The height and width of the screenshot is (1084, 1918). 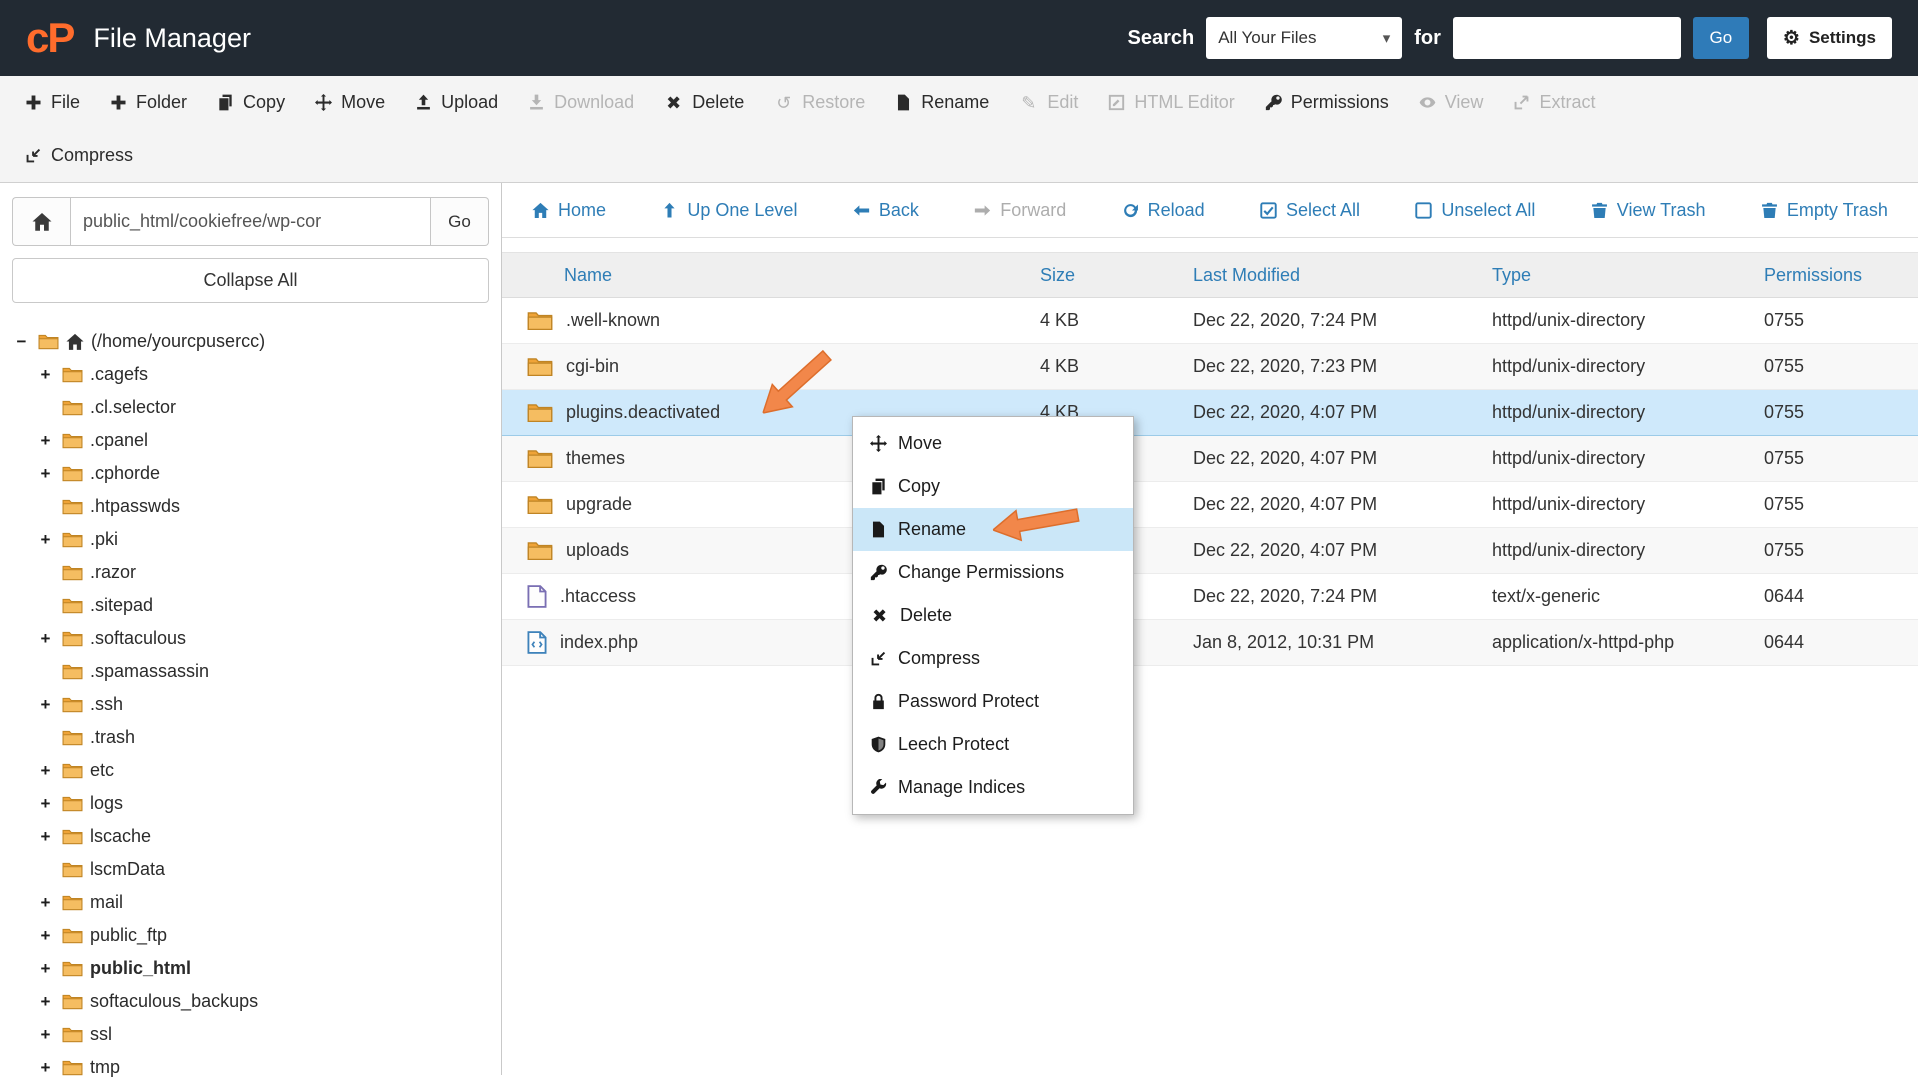 What do you see at coordinates (1628, 275) in the screenshot?
I see `column-header-type: Type` at bounding box center [1628, 275].